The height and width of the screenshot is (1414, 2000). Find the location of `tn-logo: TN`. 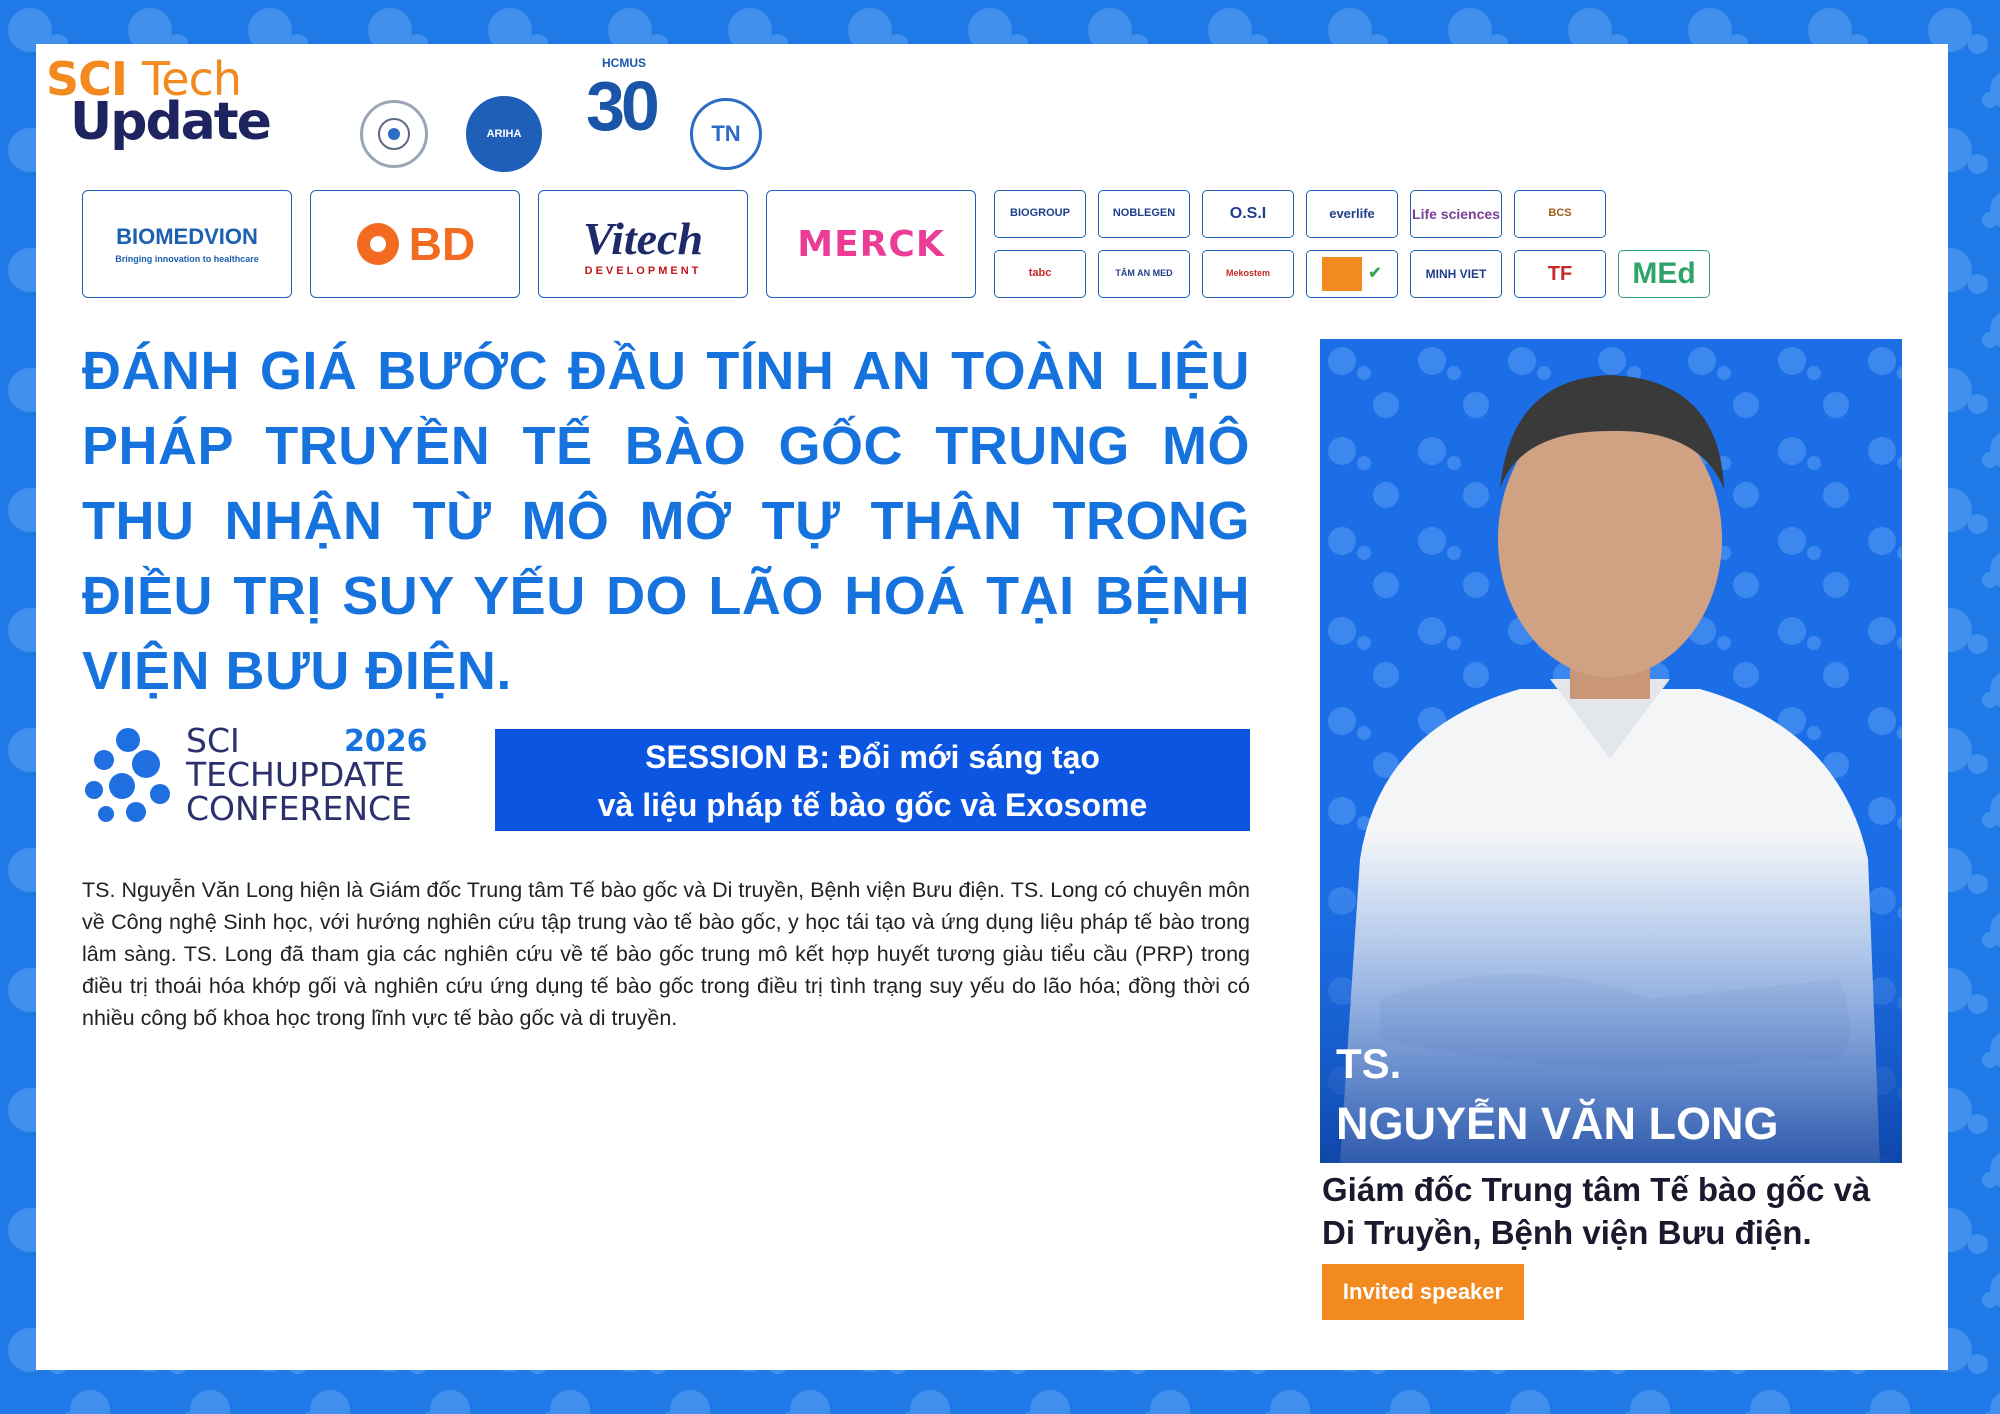

tn-logo: TN is located at coordinates (726, 134).